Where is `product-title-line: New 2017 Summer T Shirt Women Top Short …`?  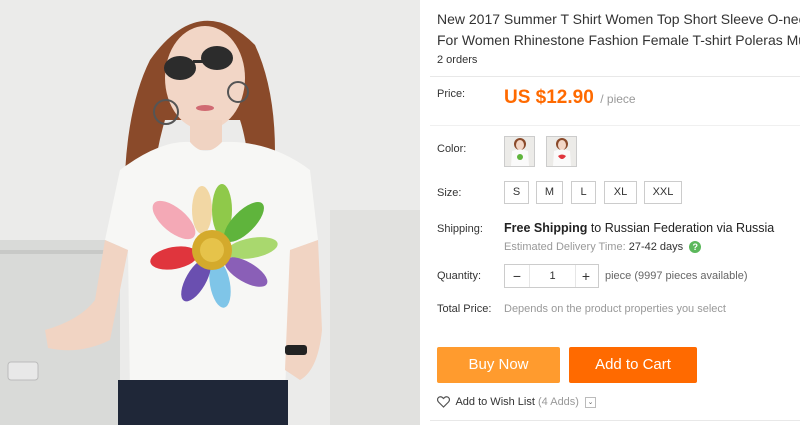
product-title-line: New 2017 Summer T Shirt Women Top Short … is located at coordinates (618, 19).